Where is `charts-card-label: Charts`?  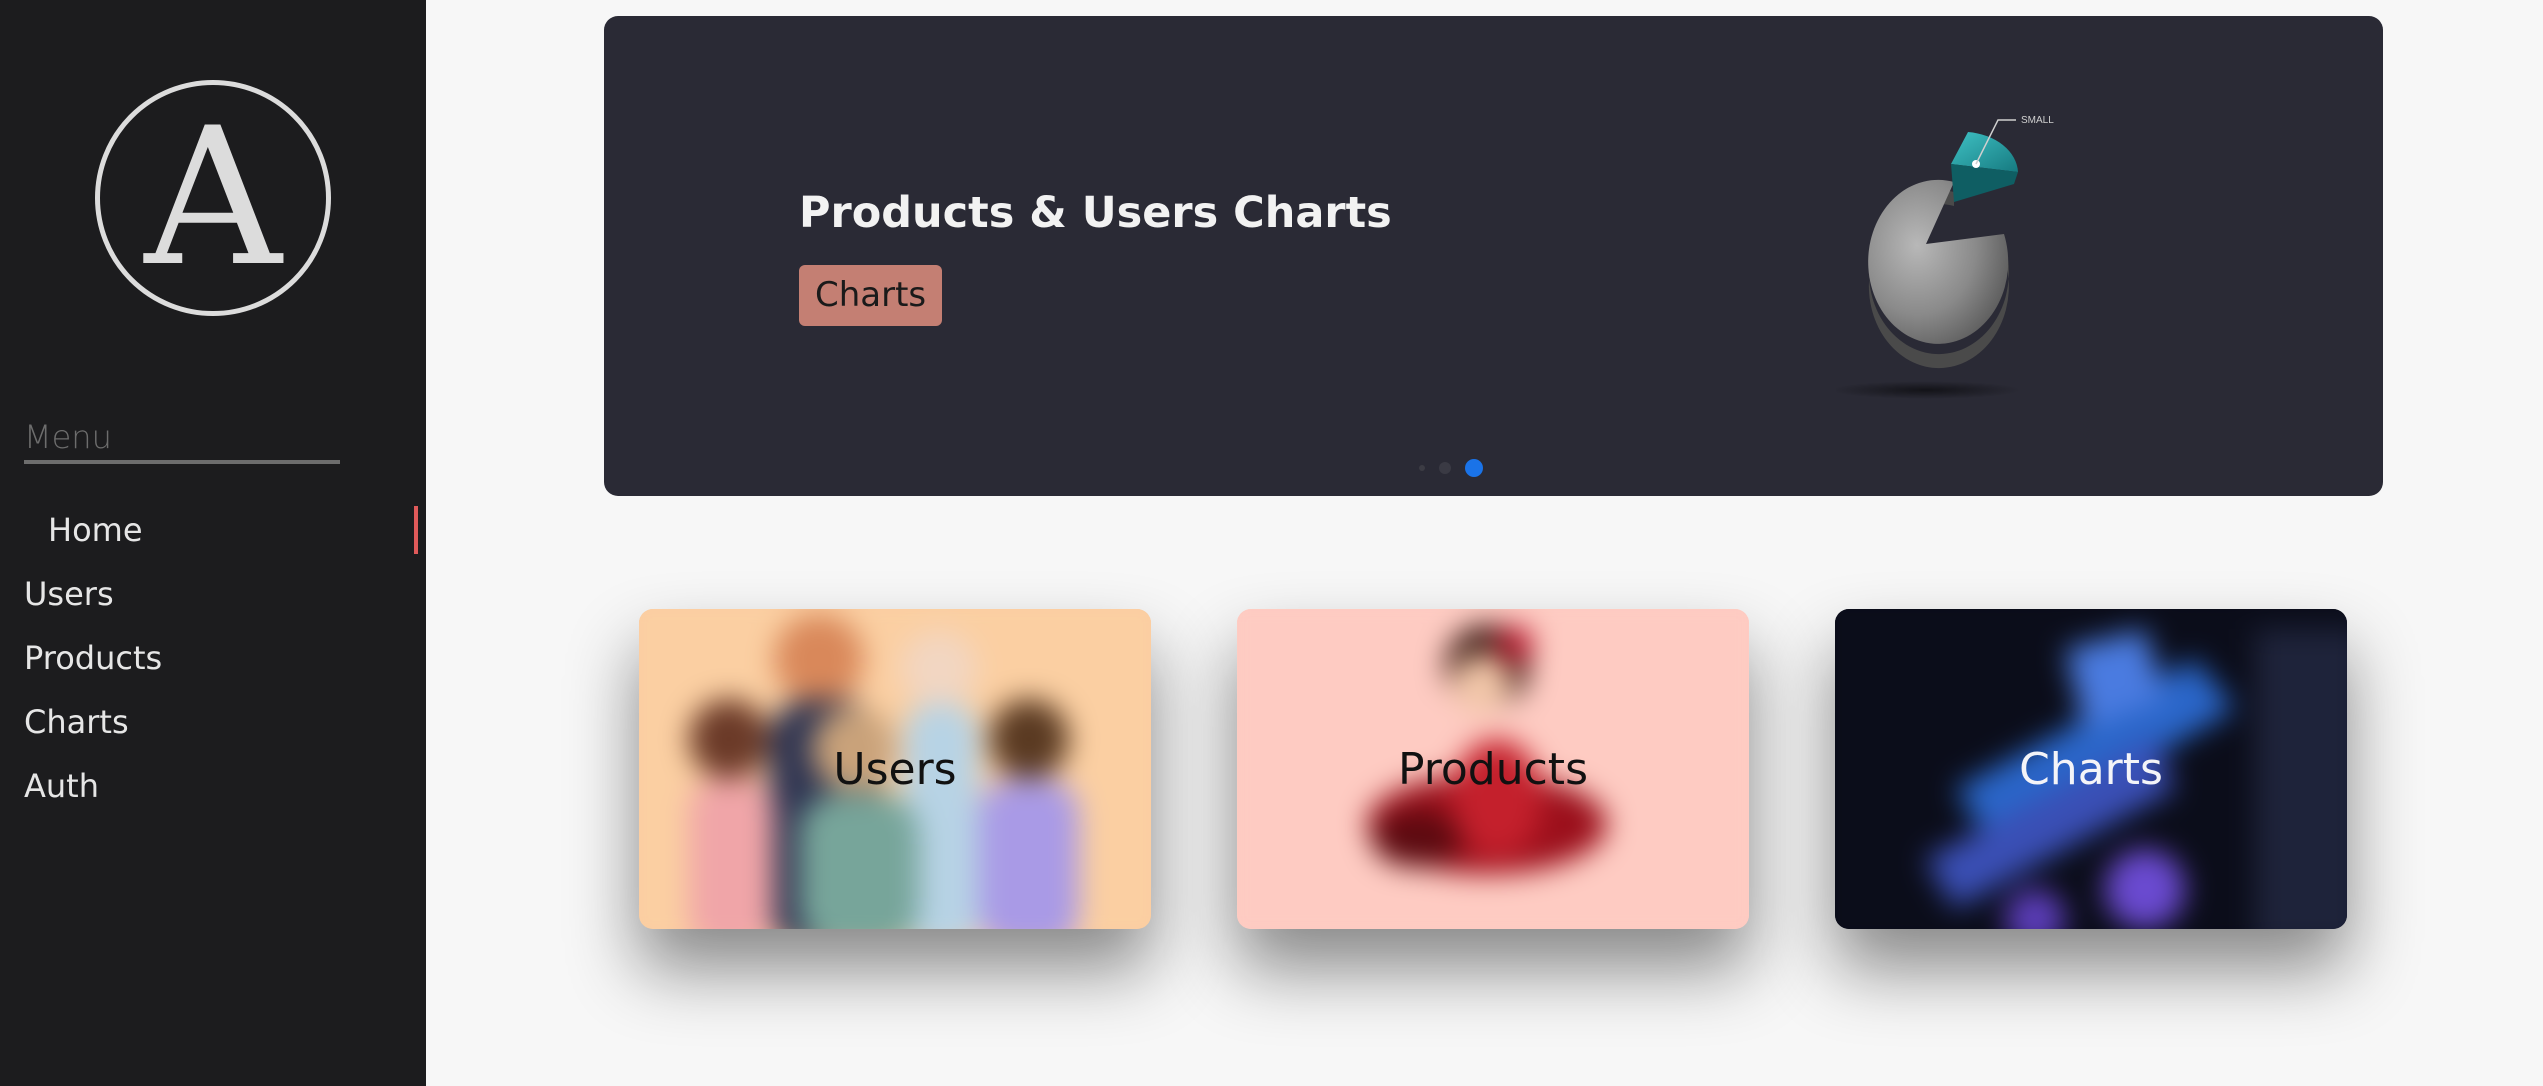 charts-card-label: Charts is located at coordinates (2091, 769).